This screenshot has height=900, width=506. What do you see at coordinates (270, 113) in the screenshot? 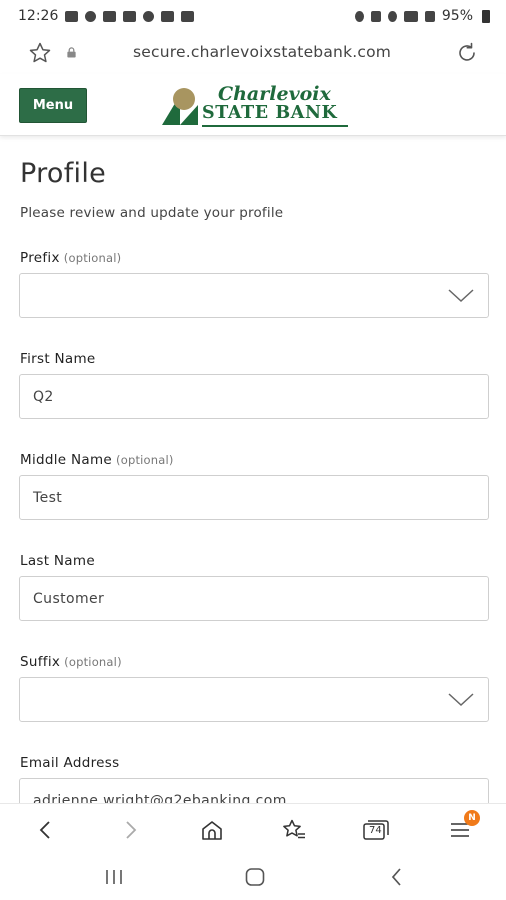
I see `logo-text-line2: STATE BANK` at bounding box center [270, 113].